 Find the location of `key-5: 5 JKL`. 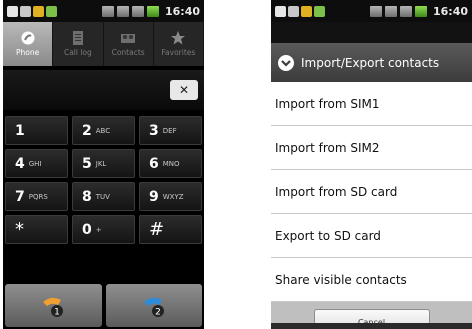

key-5: 5 JKL is located at coordinates (103, 163).